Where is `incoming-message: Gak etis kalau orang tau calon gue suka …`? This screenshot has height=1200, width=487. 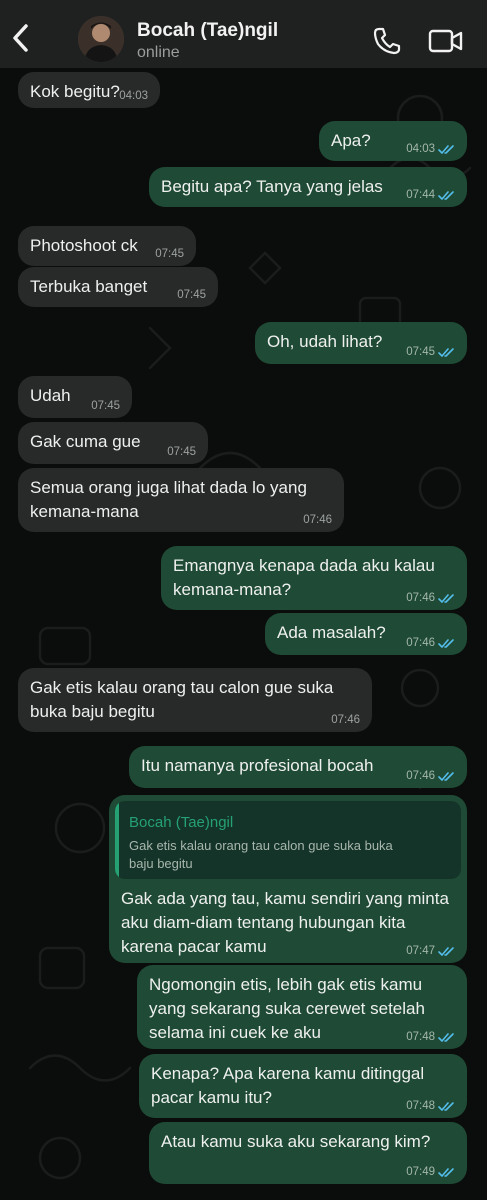
incoming-message: Gak etis kalau orang tau calon gue suka … is located at coordinates (195, 700).